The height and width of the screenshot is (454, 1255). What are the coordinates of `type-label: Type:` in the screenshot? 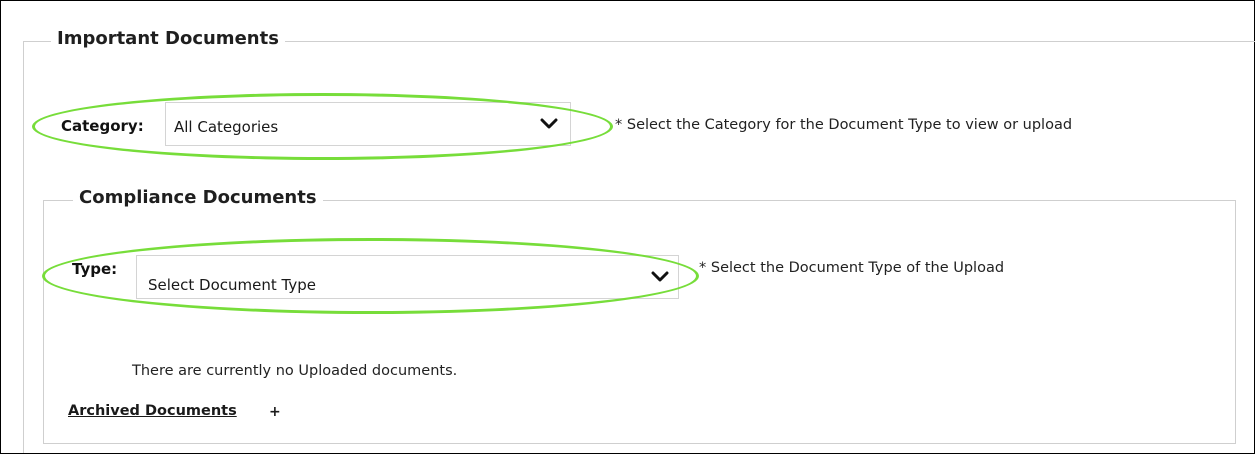 It's located at (95, 269).